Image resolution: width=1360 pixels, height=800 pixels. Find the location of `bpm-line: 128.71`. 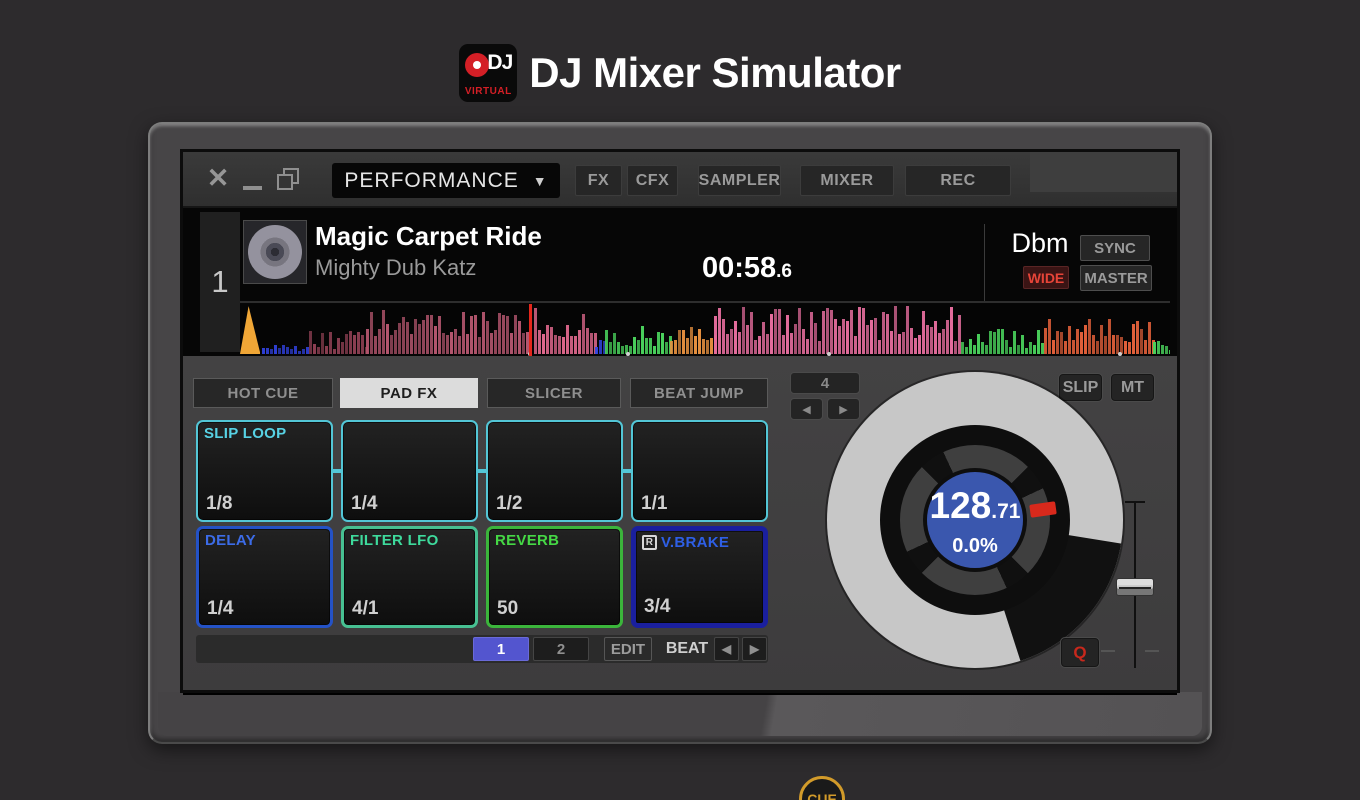

bpm-line: 128.71 is located at coordinates (975, 510).